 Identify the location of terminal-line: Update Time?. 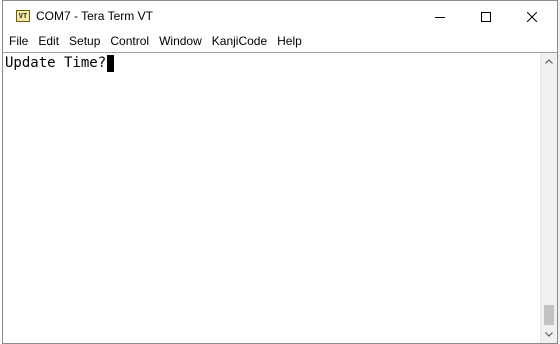
(60, 63).